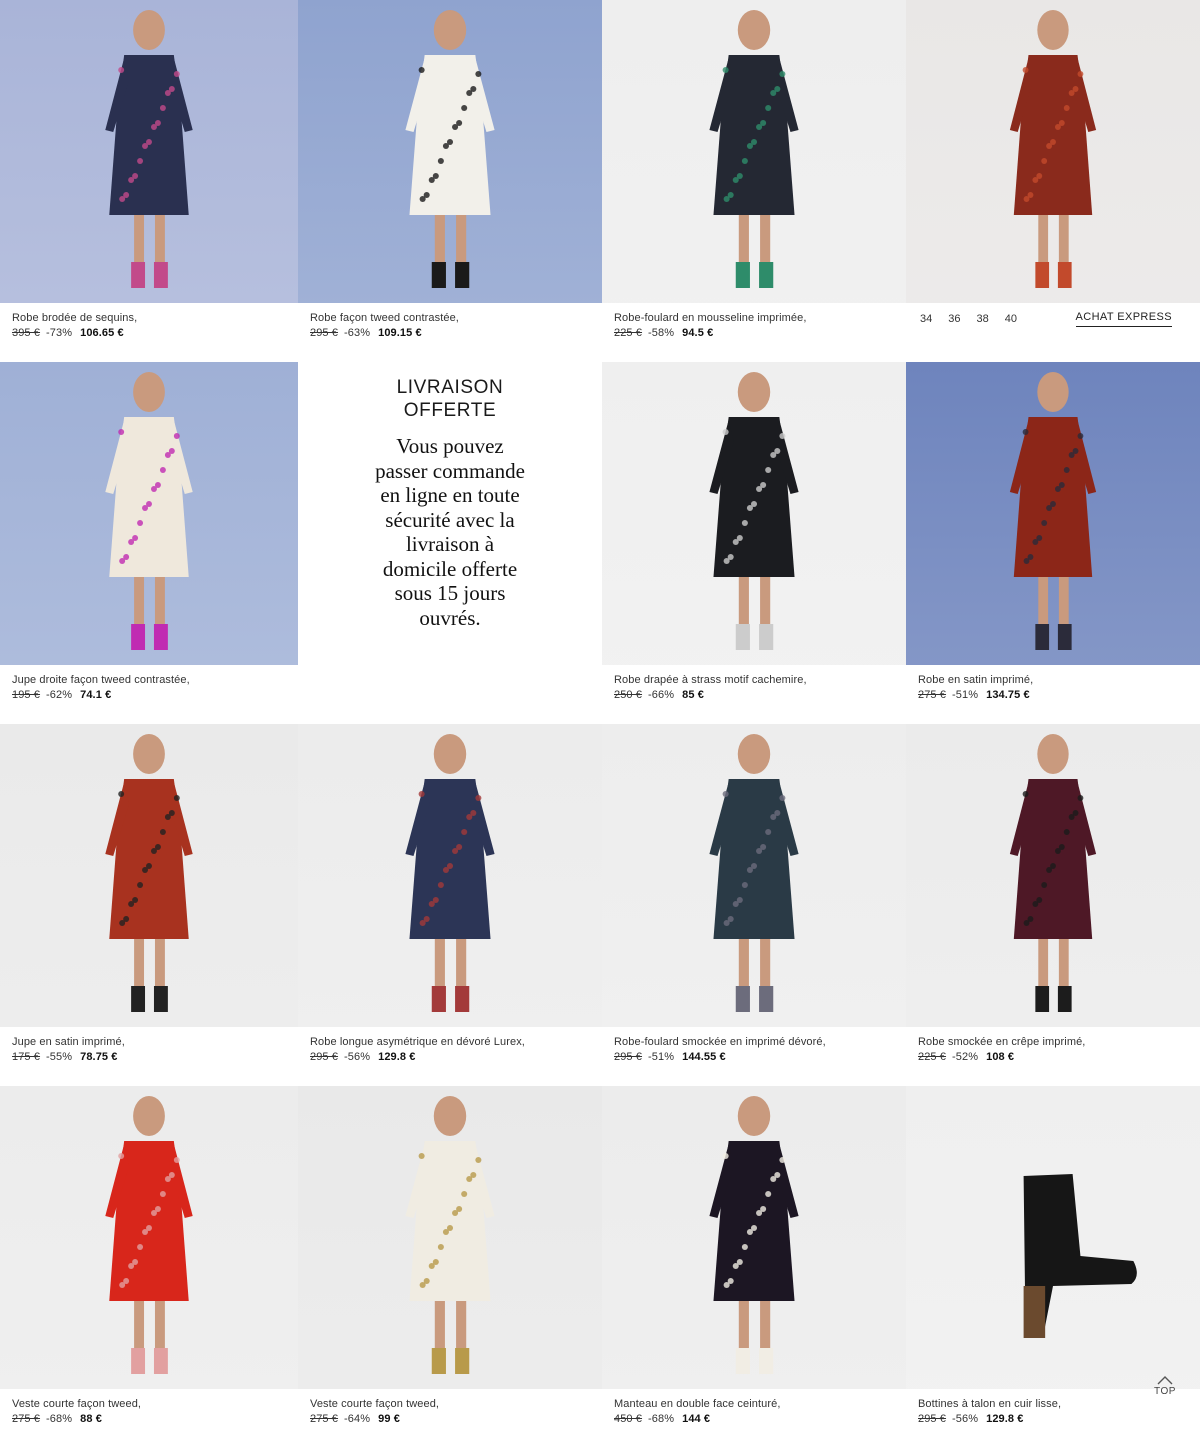 This screenshot has width=1200, height=1433. What do you see at coordinates (150, 680) in the screenshot?
I see `product-name: Jupe droite façon tweed contrastée,` at bounding box center [150, 680].